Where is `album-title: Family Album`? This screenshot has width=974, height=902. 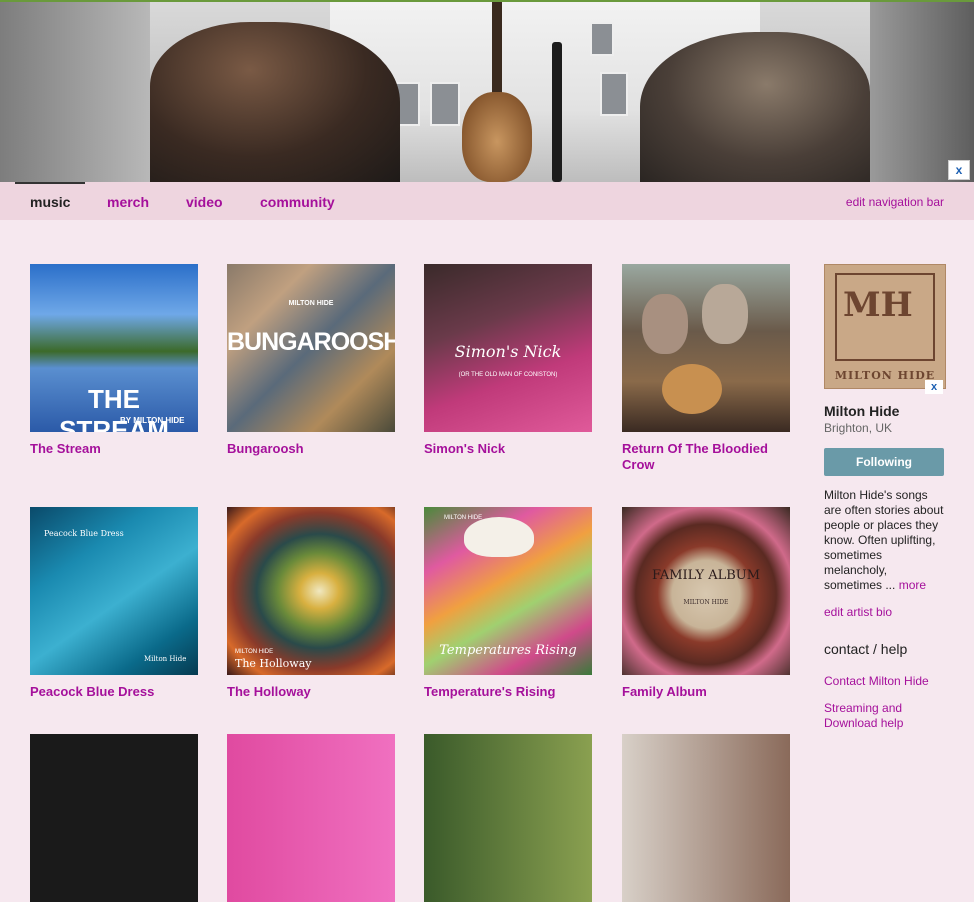
album-title: Family Album is located at coordinates (706, 692).